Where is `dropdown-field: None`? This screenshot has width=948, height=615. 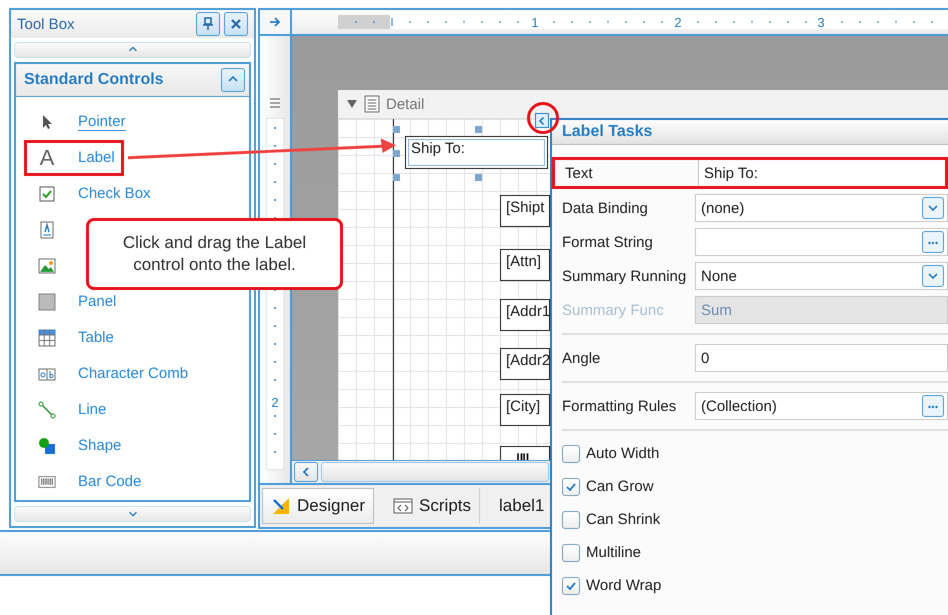
dropdown-field: None is located at coordinates (821, 276).